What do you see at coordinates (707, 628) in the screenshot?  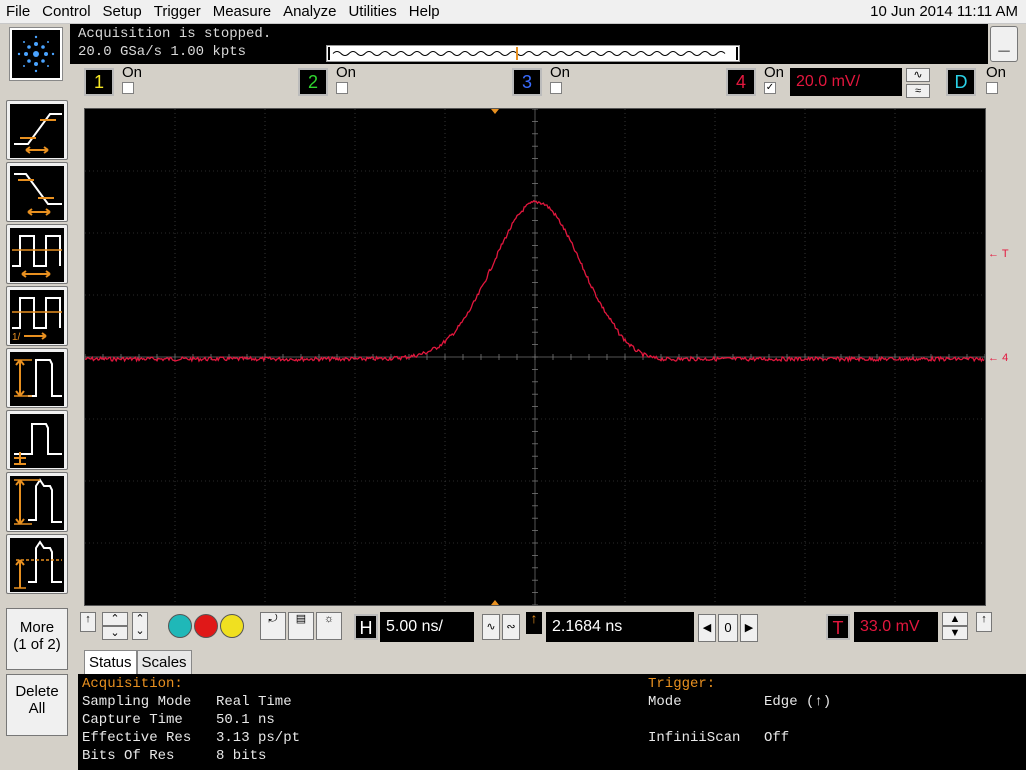 I see `delay-left-button: ◀` at bounding box center [707, 628].